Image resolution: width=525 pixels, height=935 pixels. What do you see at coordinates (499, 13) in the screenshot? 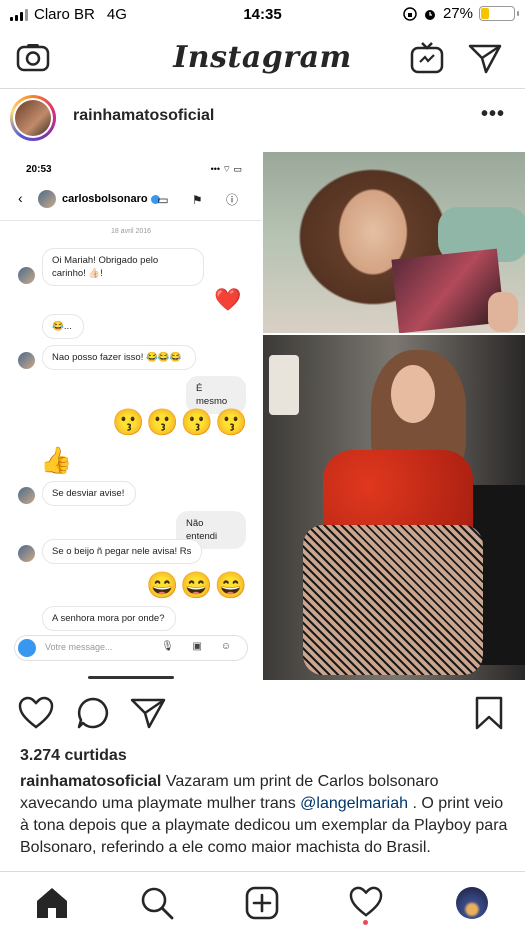
I see `battery-icon` at bounding box center [499, 13].